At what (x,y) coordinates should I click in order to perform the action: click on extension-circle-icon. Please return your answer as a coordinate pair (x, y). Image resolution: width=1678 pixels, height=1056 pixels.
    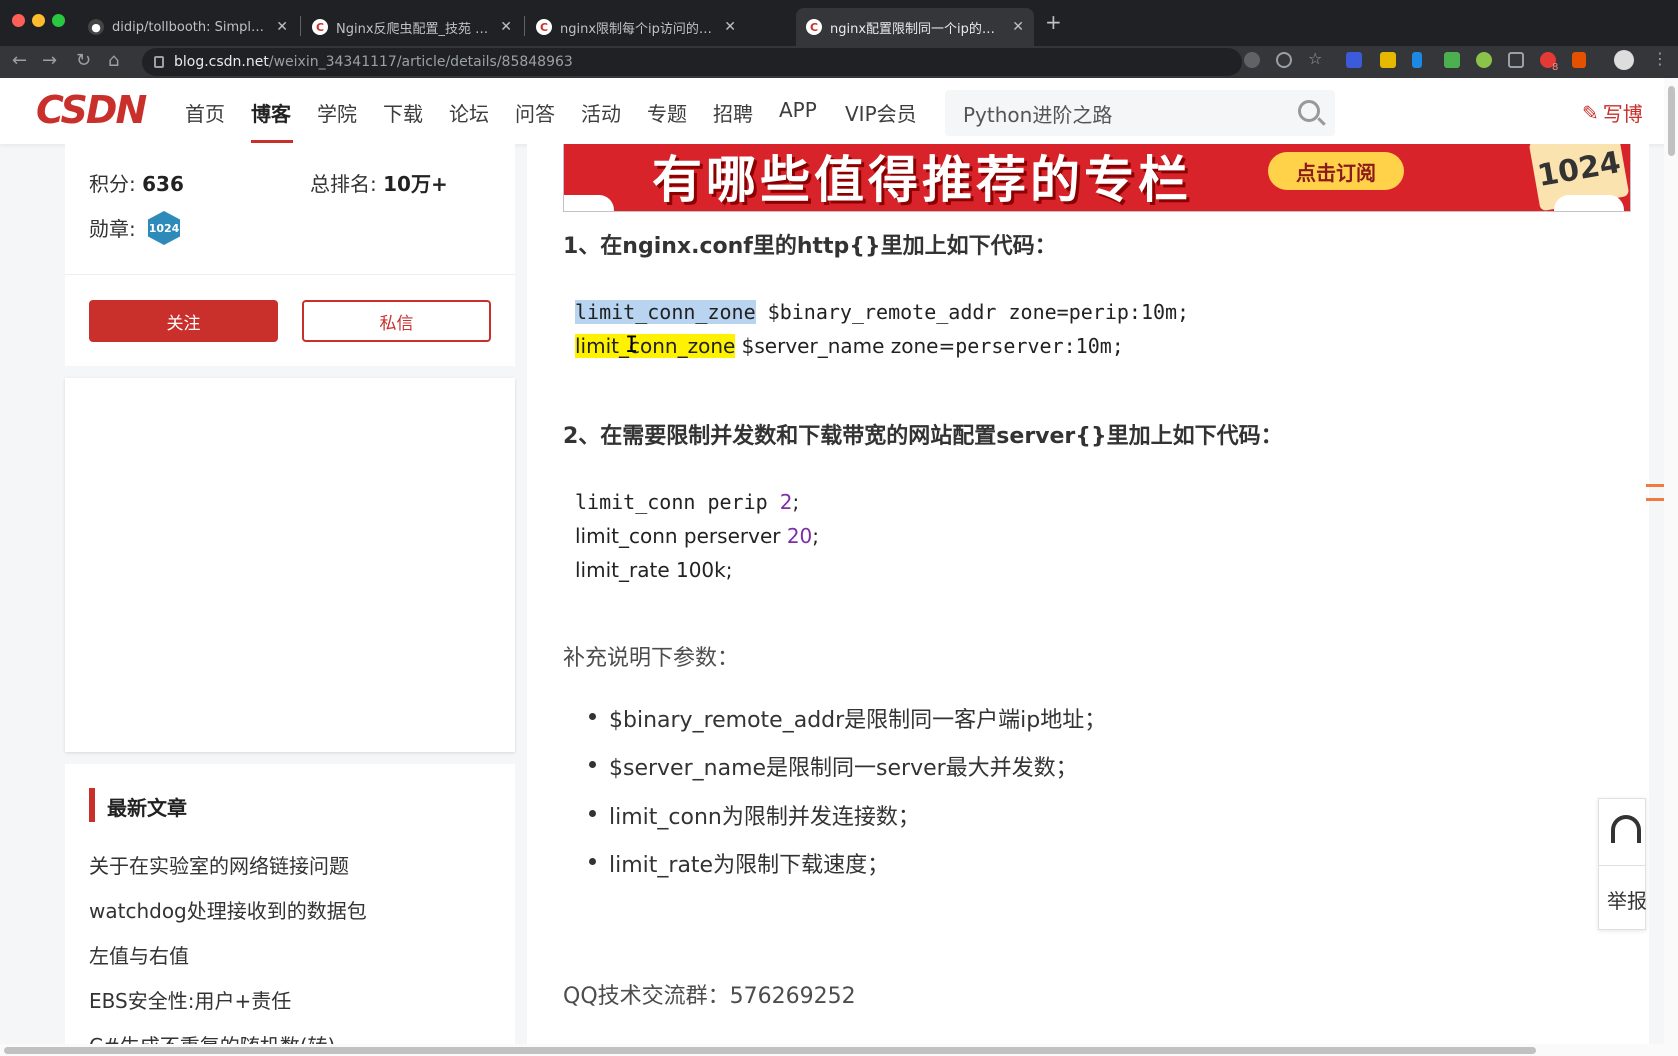
    Looking at the image, I should click on (1484, 60).